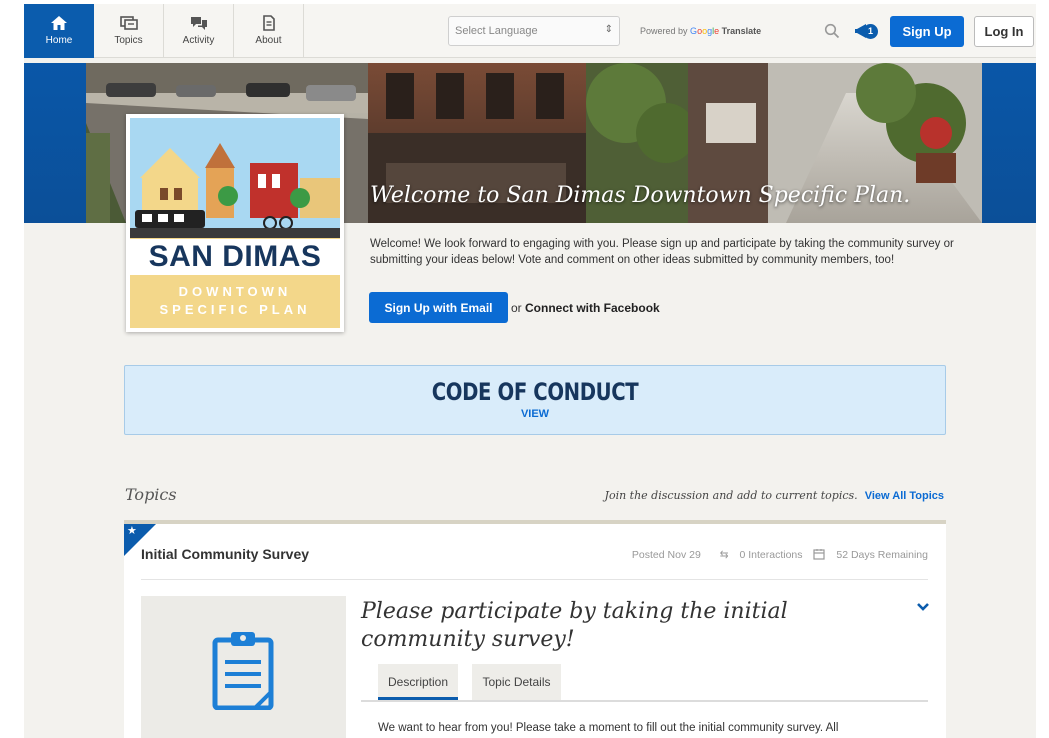  Describe the element at coordinates (438, 307) in the screenshot. I see `sign-up-with-email-button: Sign Up with Email` at that location.